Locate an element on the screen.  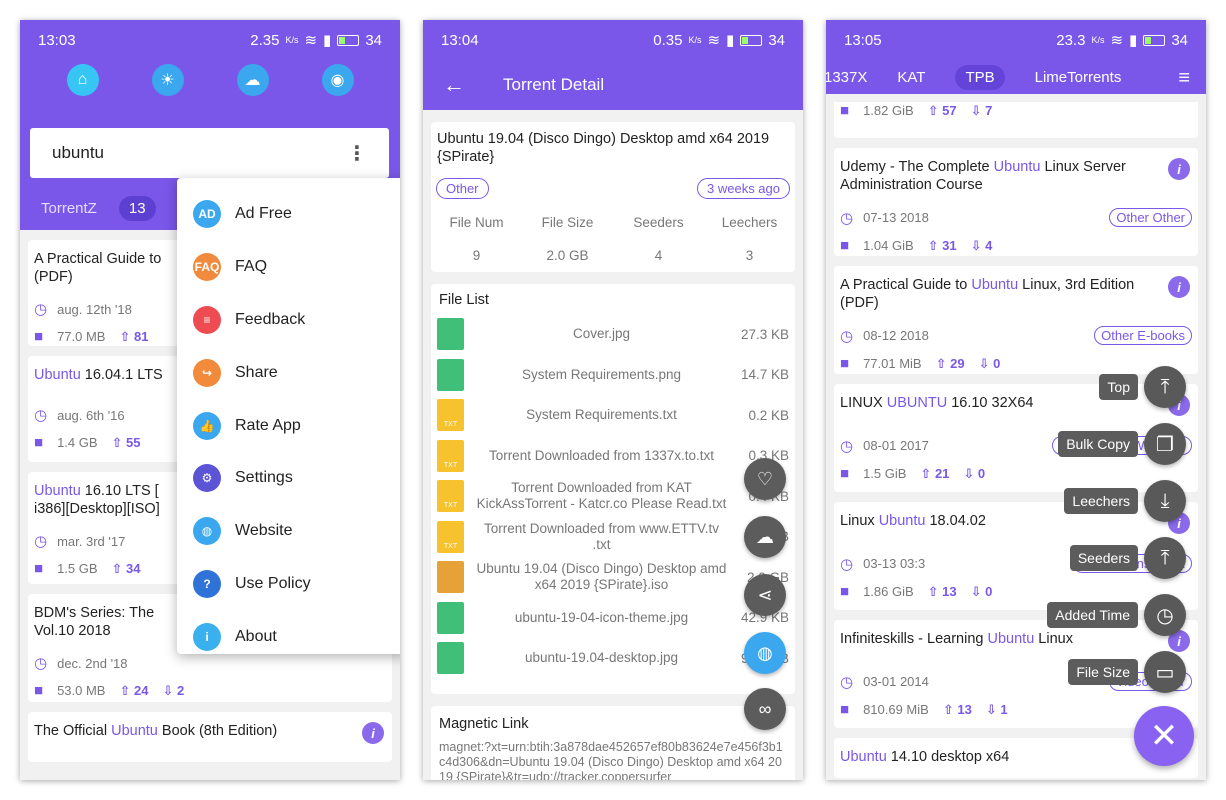
folder-icon: ■ is located at coordinates (845, 473).